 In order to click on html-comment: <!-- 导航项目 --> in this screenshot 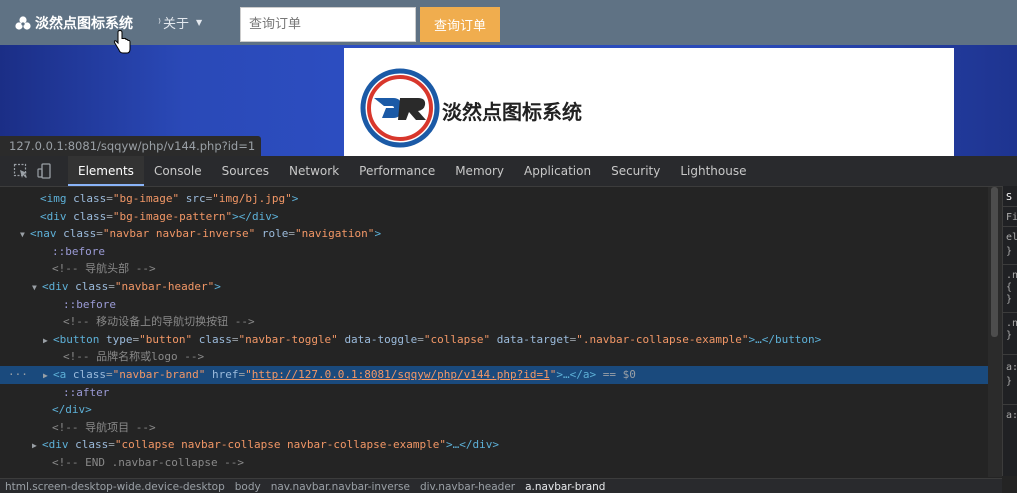, I will do `click(104, 427)`.